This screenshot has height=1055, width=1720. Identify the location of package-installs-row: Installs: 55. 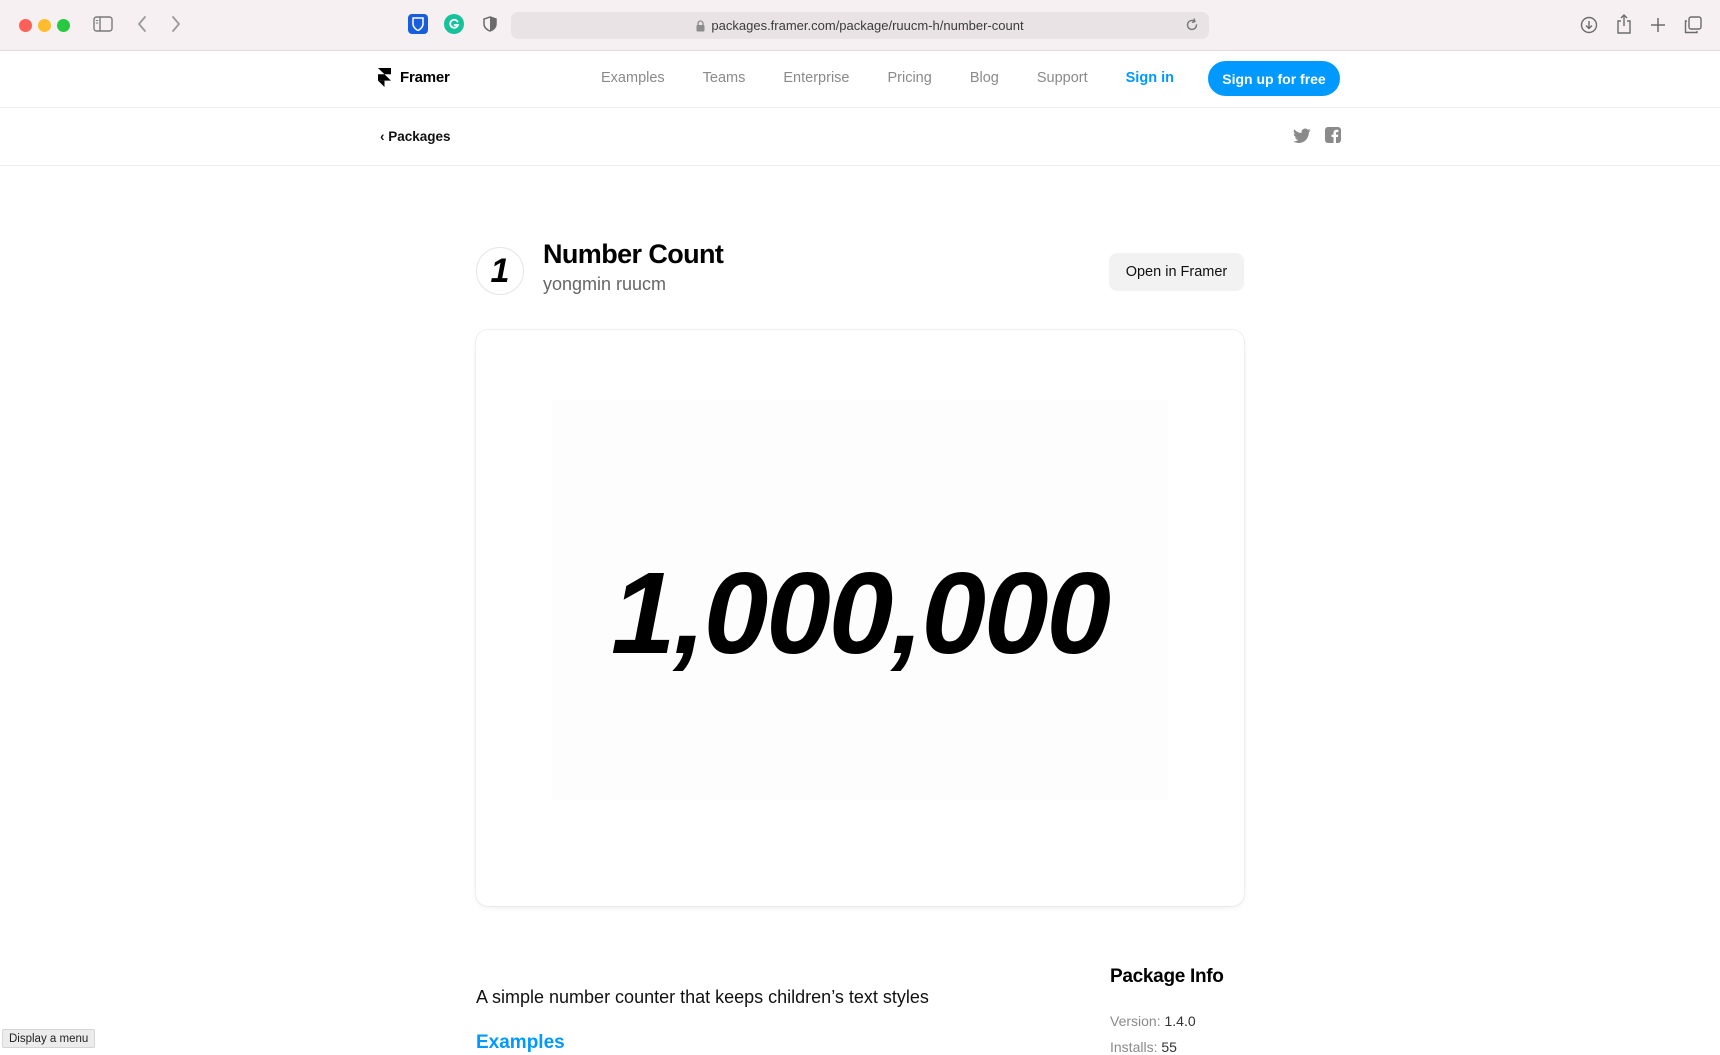
(1143, 1047).